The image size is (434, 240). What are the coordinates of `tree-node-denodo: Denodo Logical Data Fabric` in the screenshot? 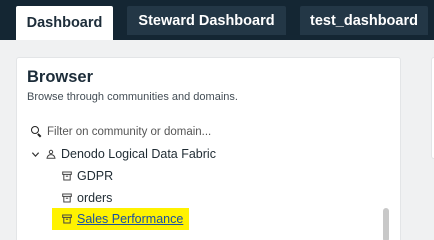 It's located at (123, 154).